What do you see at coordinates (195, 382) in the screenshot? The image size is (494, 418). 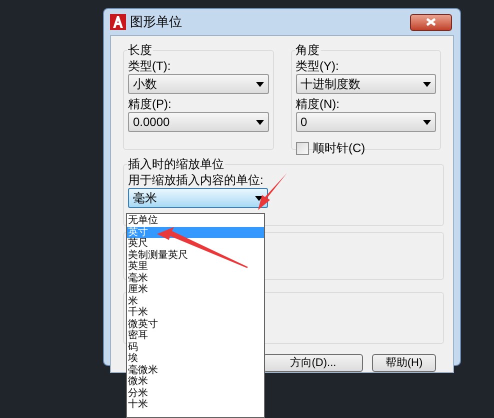 I see `dropdown-option: 微米` at bounding box center [195, 382].